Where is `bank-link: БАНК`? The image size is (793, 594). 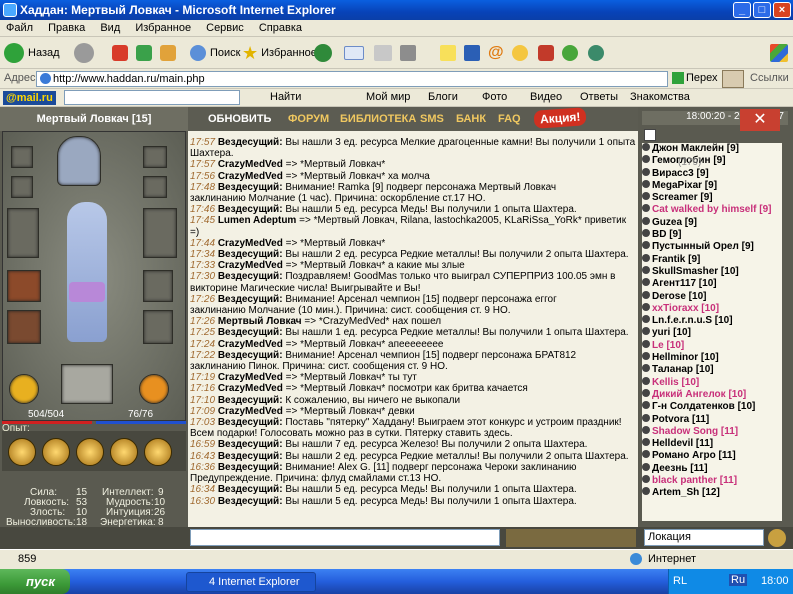 bank-link: БАНК is located at coordinates (471, 119).